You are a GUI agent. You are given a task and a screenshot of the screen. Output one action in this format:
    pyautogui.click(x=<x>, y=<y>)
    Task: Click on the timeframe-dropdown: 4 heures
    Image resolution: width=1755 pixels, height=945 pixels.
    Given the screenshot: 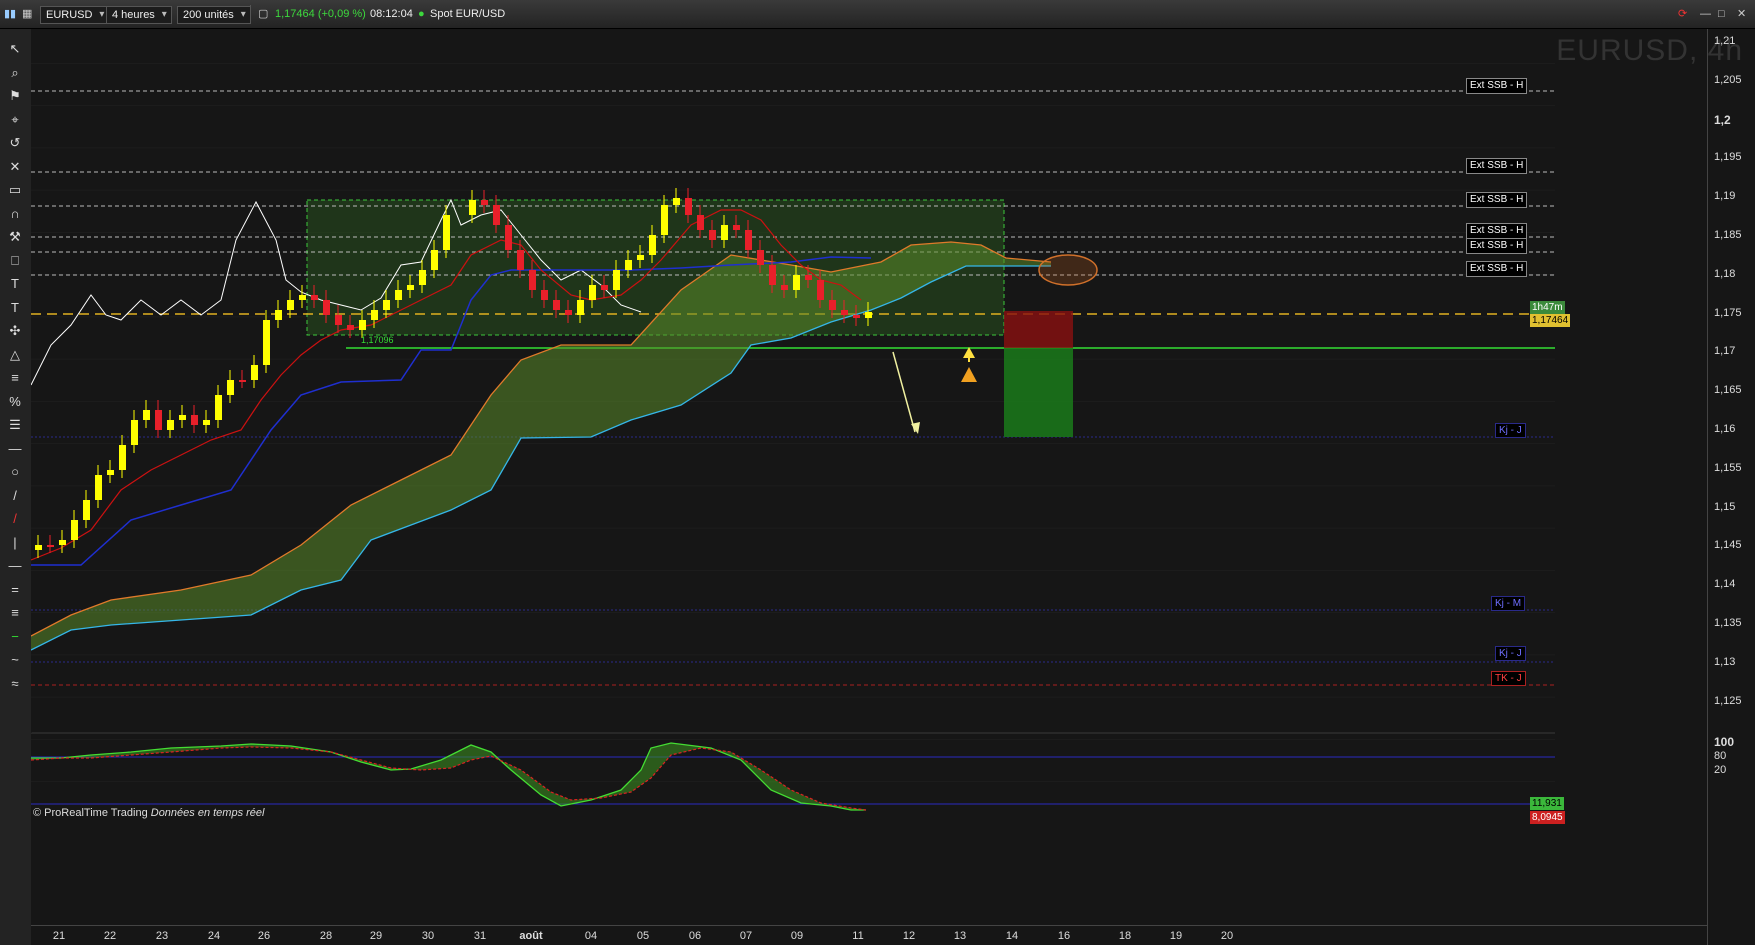 What is the action you would take?
    pyautogui.click(x=139, y=15)
    